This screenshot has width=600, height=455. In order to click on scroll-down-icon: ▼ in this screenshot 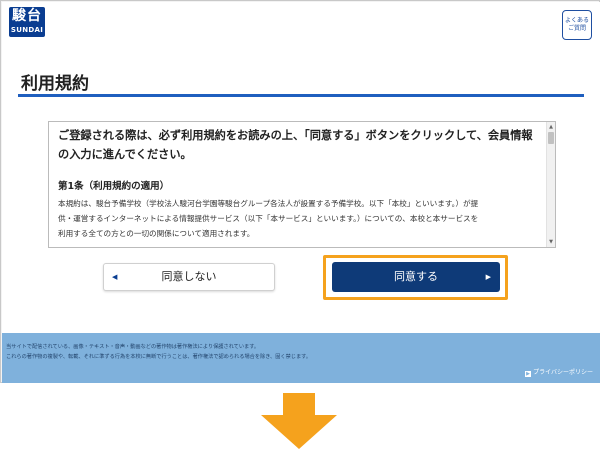, I will do `click(551, 242)`.